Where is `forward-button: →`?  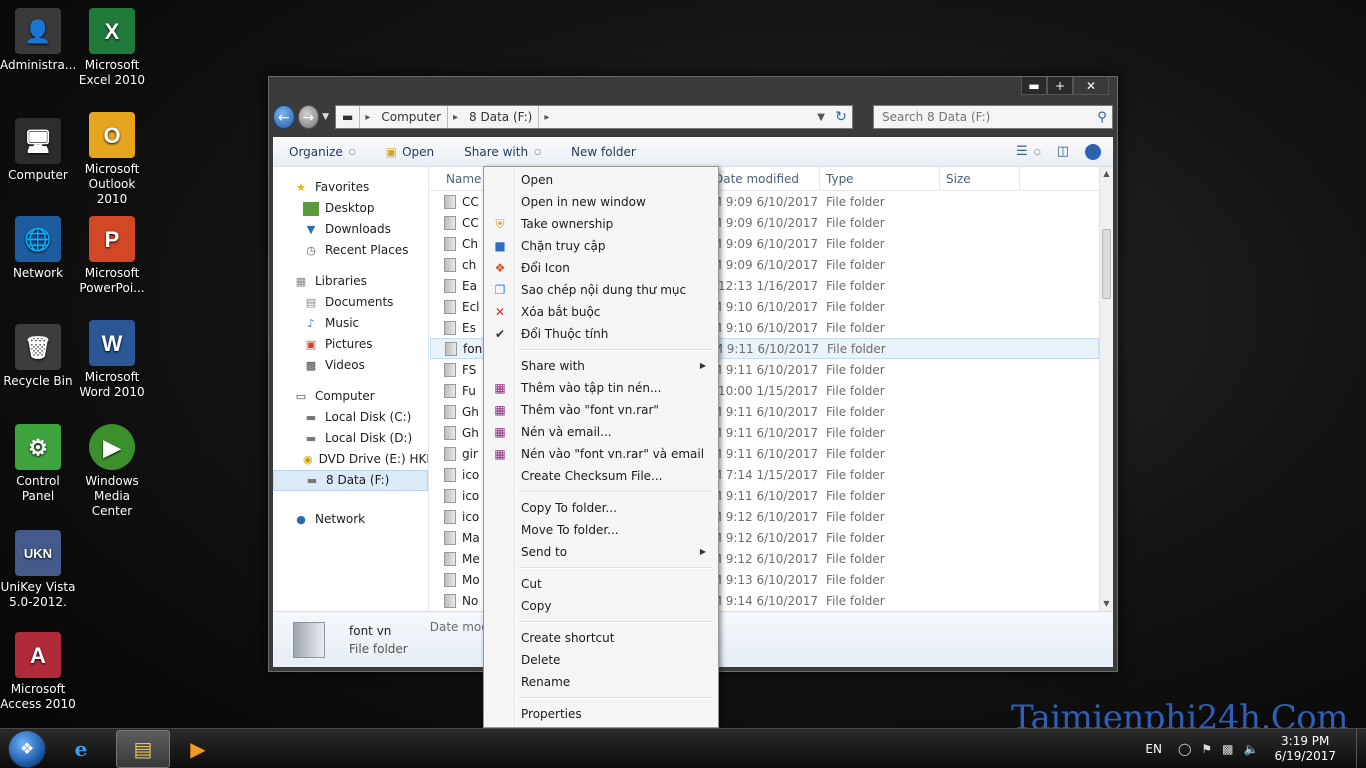 forward-button: → is located at coordinates (308, 117).